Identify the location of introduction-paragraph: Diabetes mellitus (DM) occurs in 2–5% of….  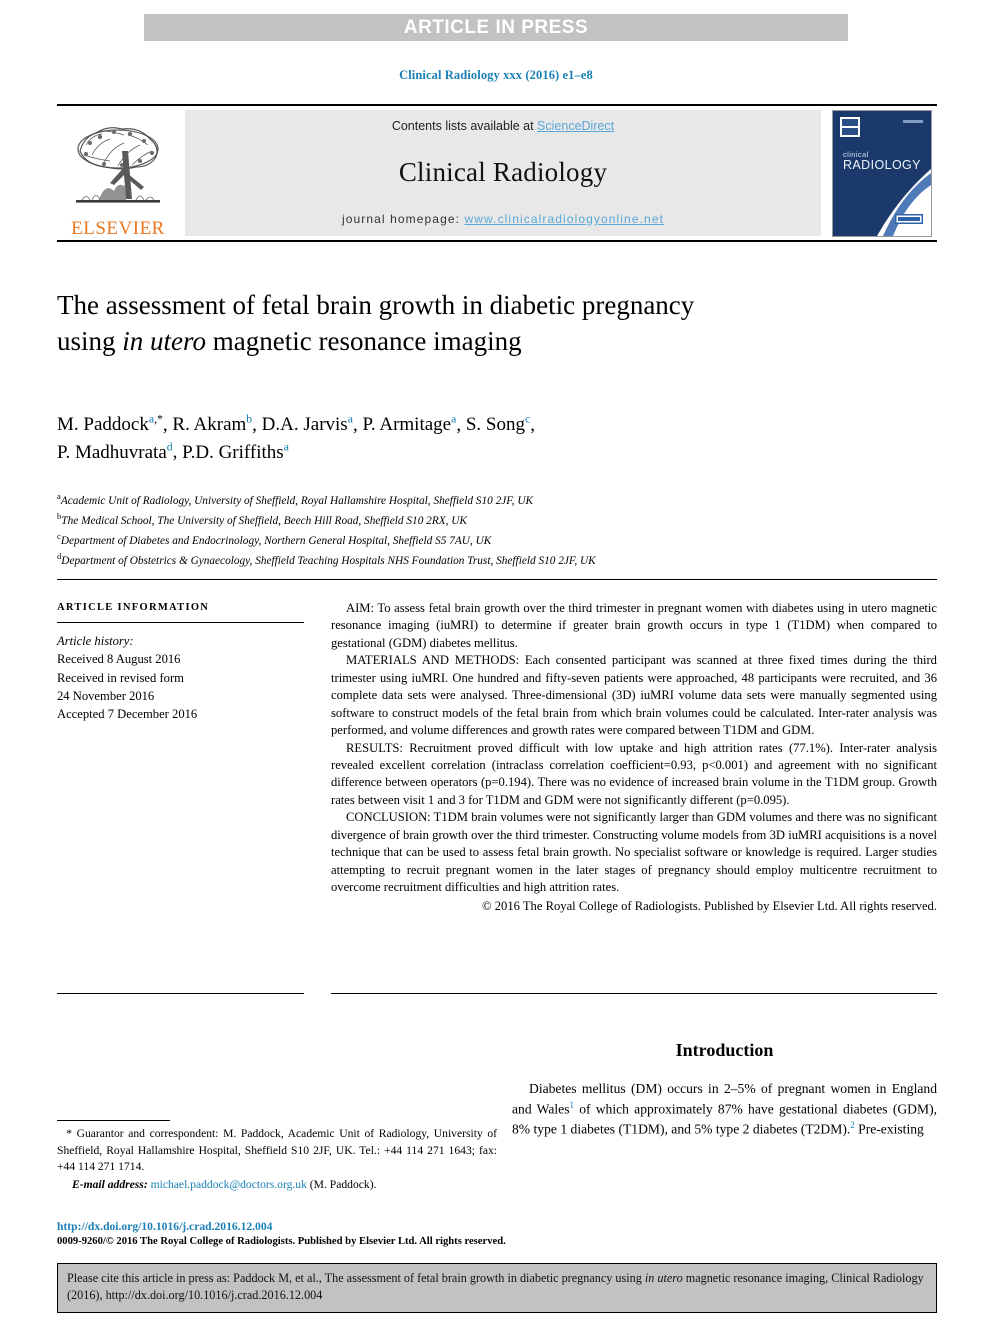
(724, 1109).